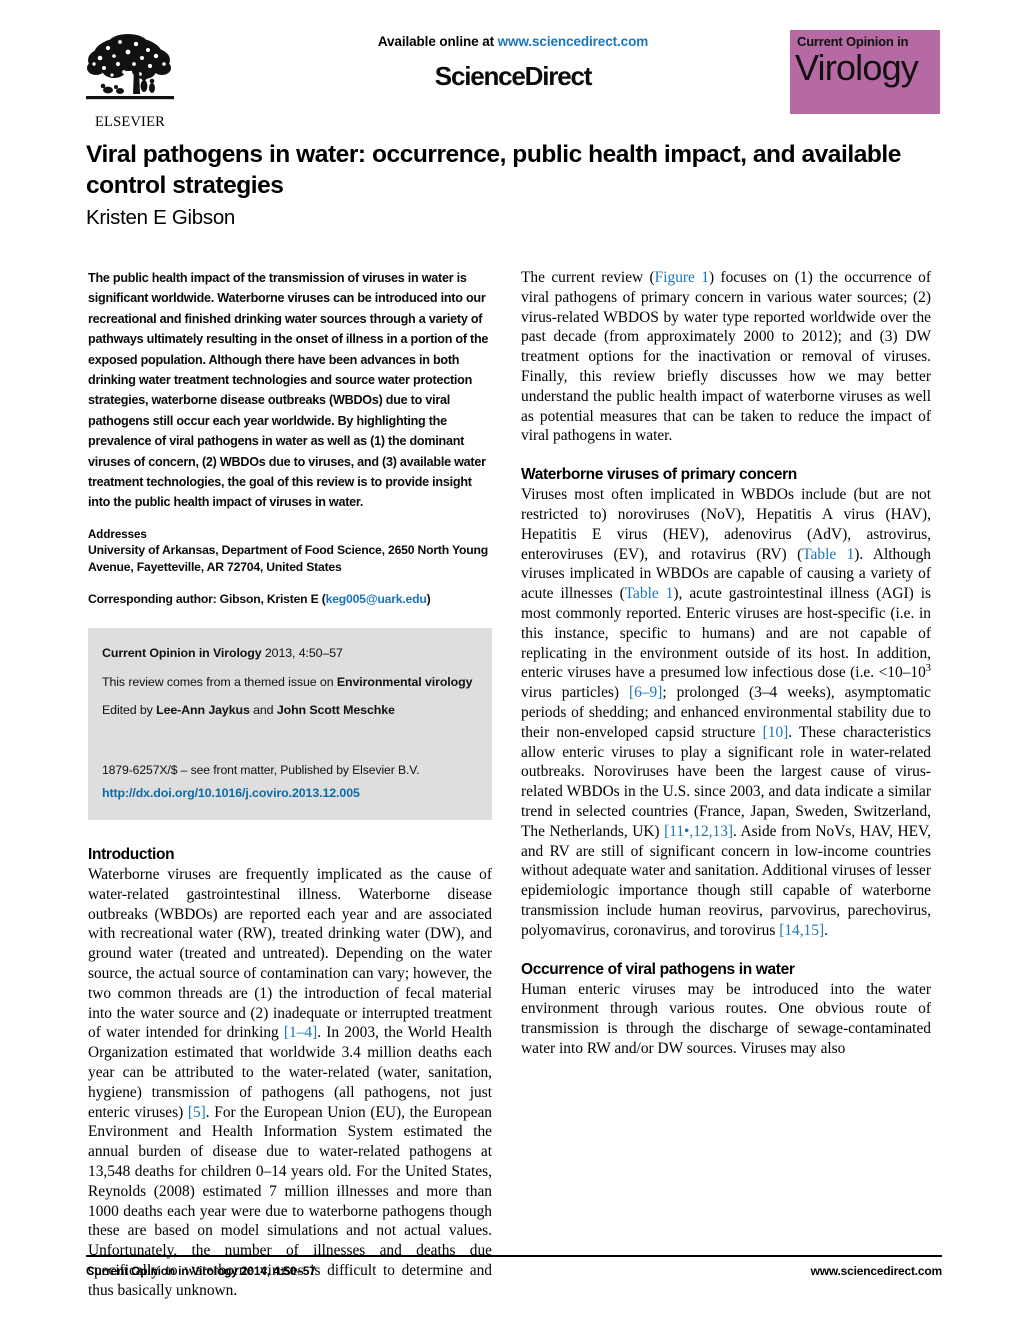 The height and width of the screenshot is (1323, 1020). I want to click on info-box-spacer, so click(290, 746).